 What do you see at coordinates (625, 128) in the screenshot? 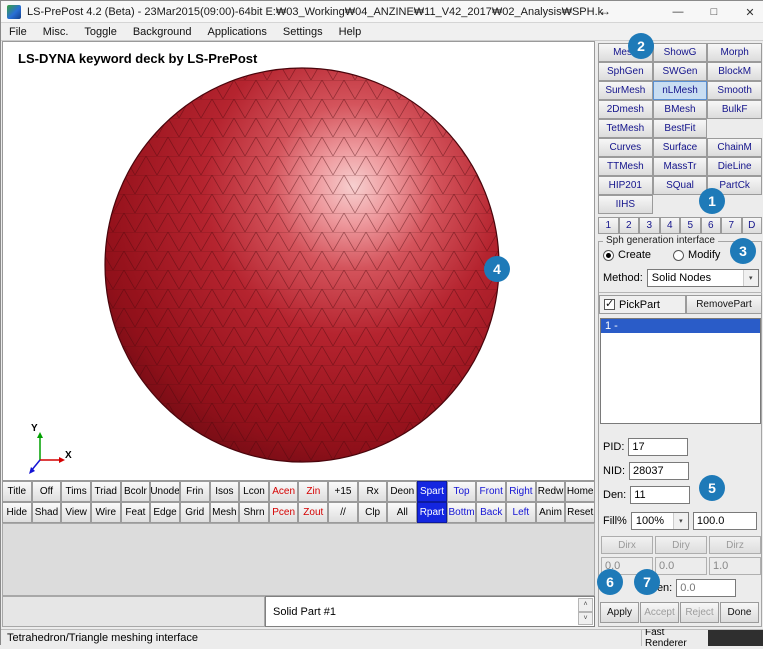
I see `mesh-btn-tetmesh: TetMesh` at bounding box center [625, 128].